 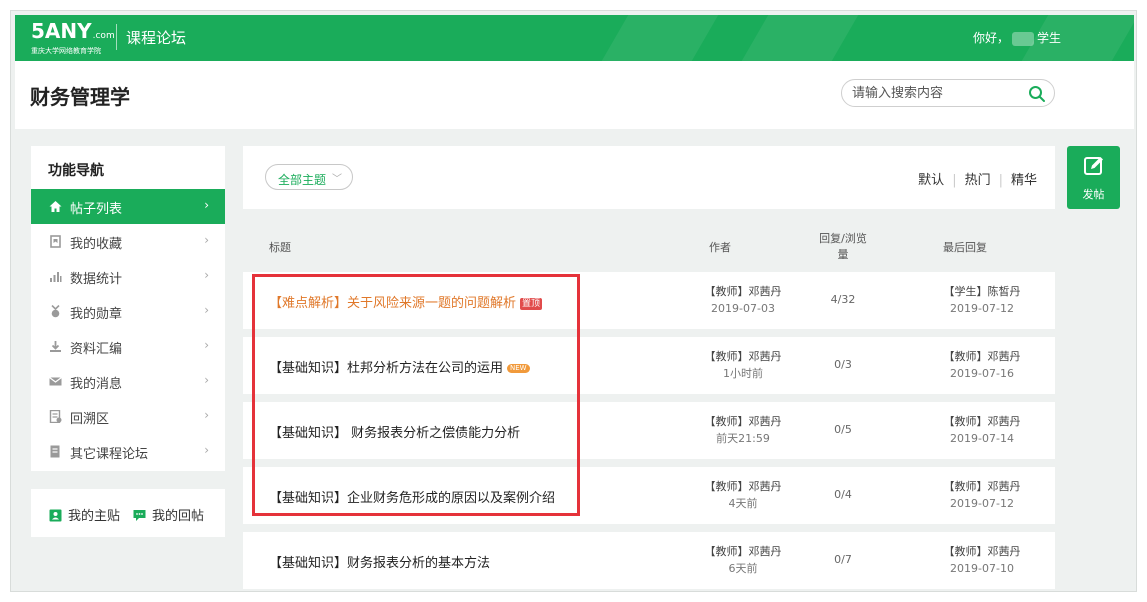 What do you see at coordinates (80, 97) in the screenshot?
I see `page-title: 财务管理学` at bounding box center [80, 97].